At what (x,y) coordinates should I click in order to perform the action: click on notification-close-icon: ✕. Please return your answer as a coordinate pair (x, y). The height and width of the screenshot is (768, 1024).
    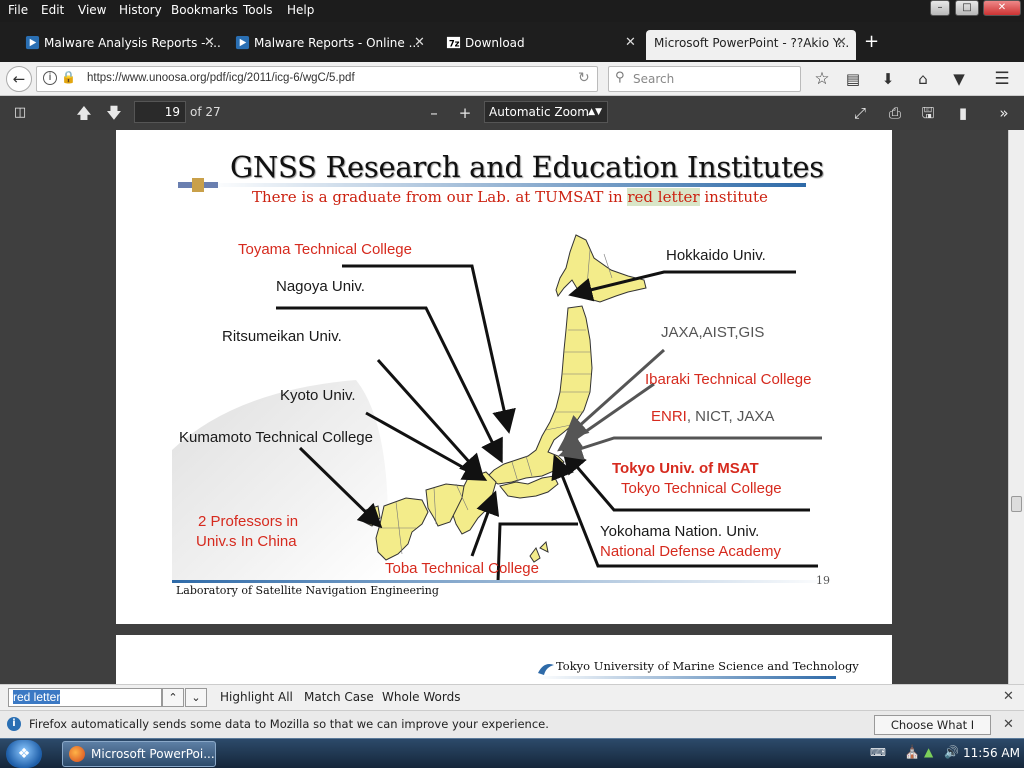
    Looking at the image, I should click on (1008, 724).